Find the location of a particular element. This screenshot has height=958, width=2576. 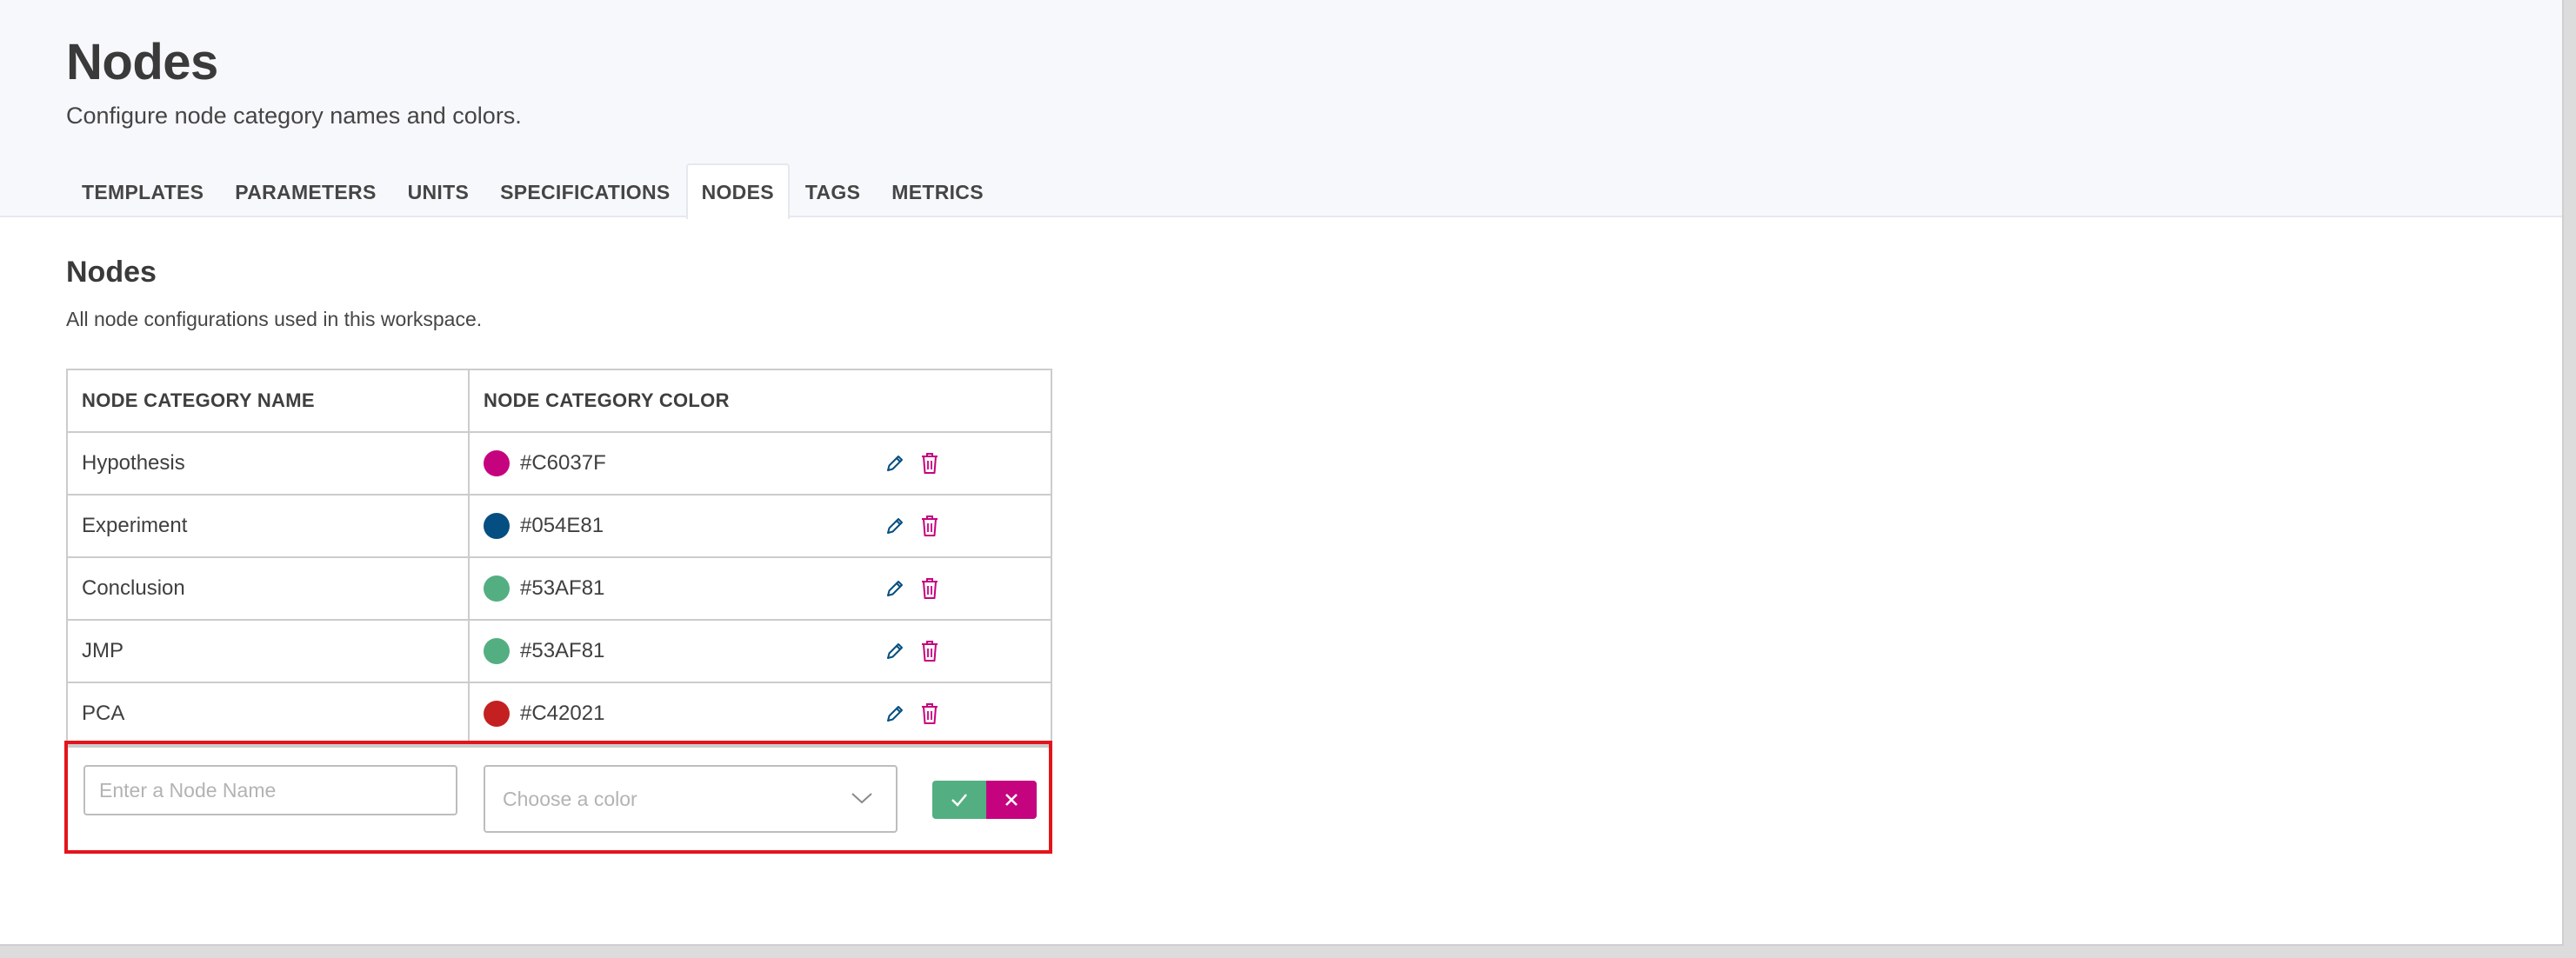

node-name-cell: Experiment is located at coordinates (269, 526).